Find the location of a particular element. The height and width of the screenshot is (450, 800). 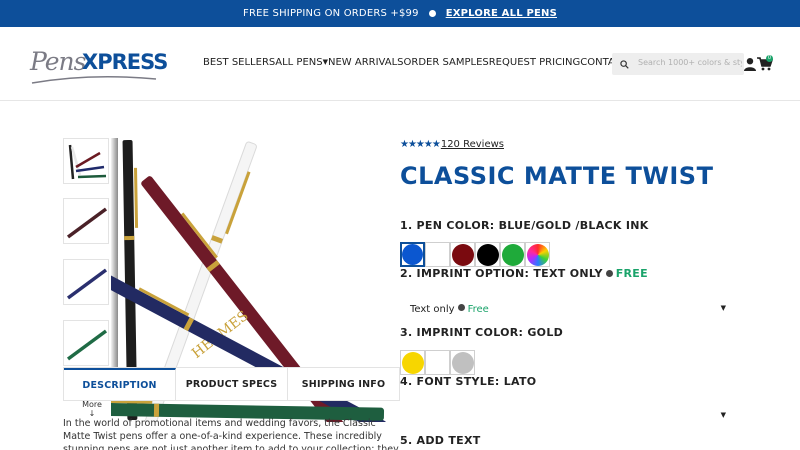

imprint-option-text: 2. IMPRINT OPTION: TEXT ONLY is located at coordinates (501, 273).